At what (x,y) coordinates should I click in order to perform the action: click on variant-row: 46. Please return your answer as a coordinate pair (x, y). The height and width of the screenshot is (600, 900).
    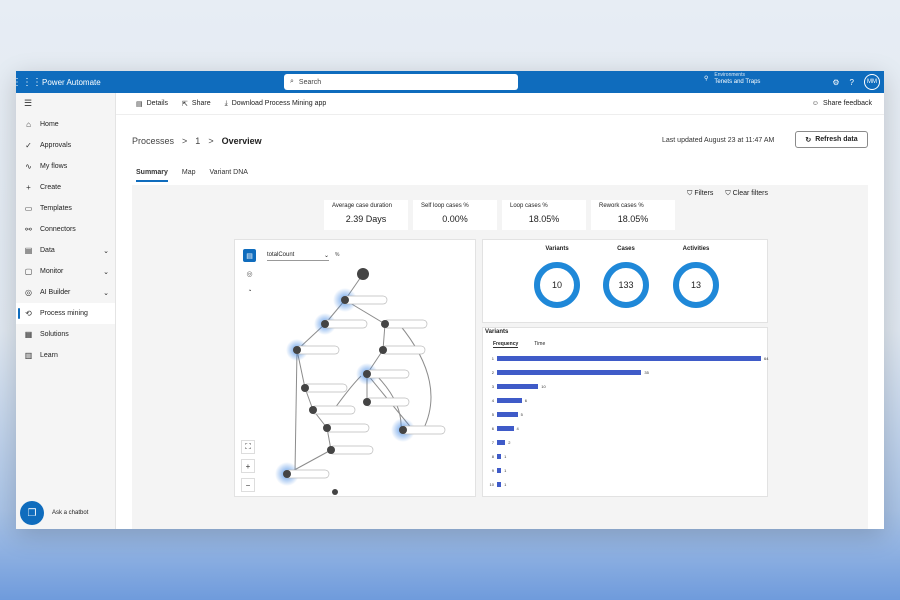
    Looking at the image, I should click on (507, 400).